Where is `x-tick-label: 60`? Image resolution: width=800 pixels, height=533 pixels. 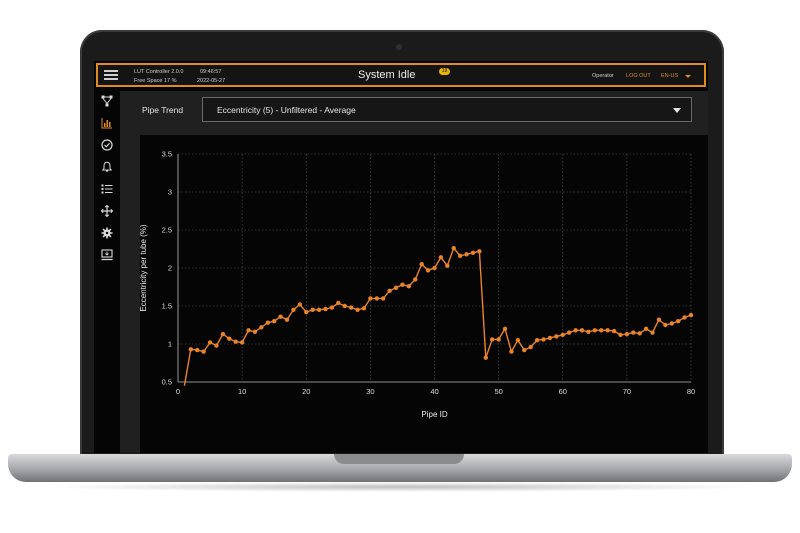 x-tick-label: 60 is located at coordinates (563, 391).